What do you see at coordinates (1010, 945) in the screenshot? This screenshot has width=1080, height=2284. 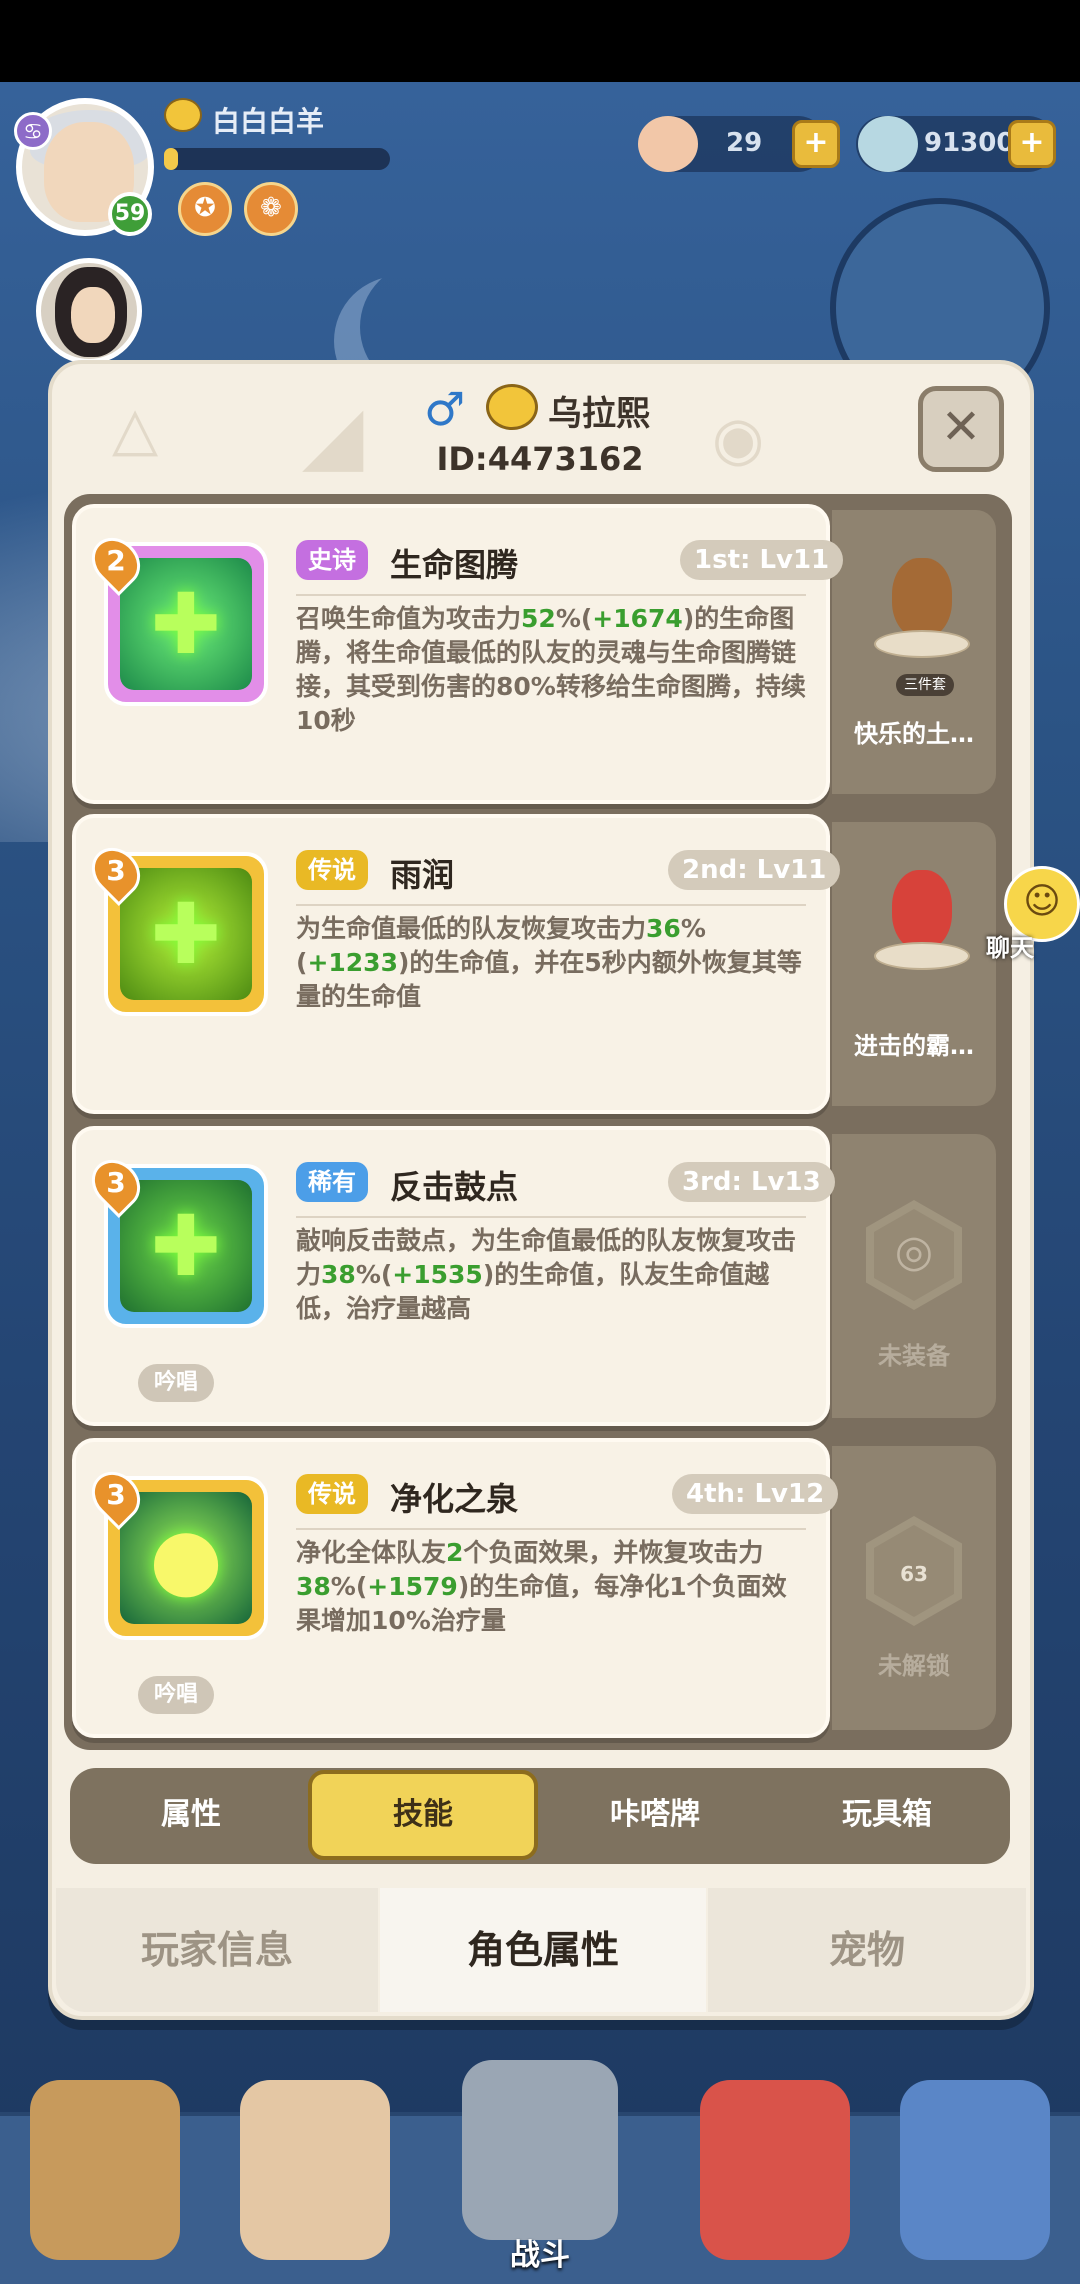 I see `chat-label: 聊天` at bounding box center [1010, 945].